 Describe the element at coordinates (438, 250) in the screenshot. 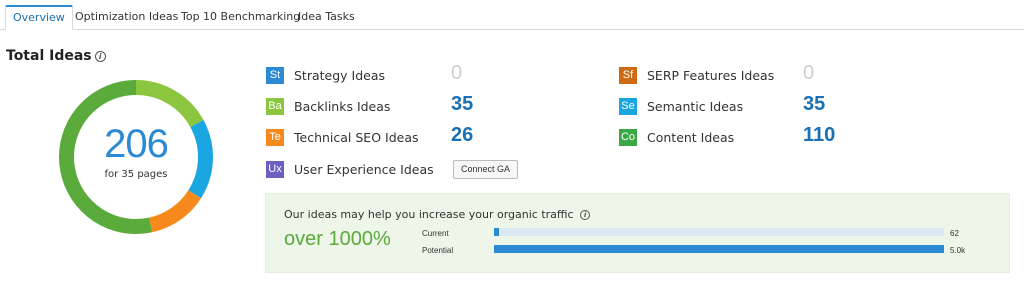

I see `potential-traffic-label: Potential` at that location.